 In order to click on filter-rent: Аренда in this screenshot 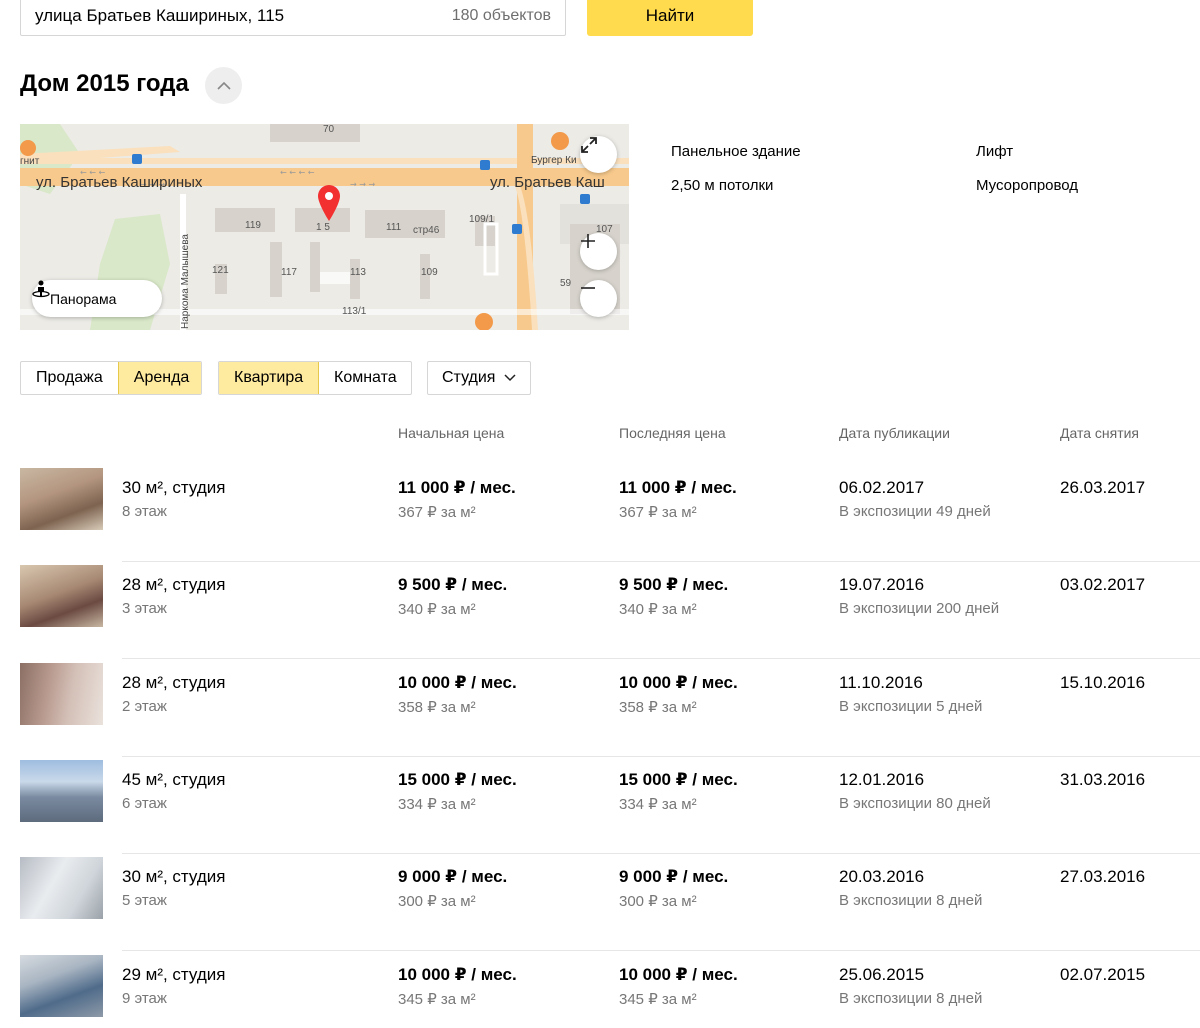, I will do `click(159, 378)`.